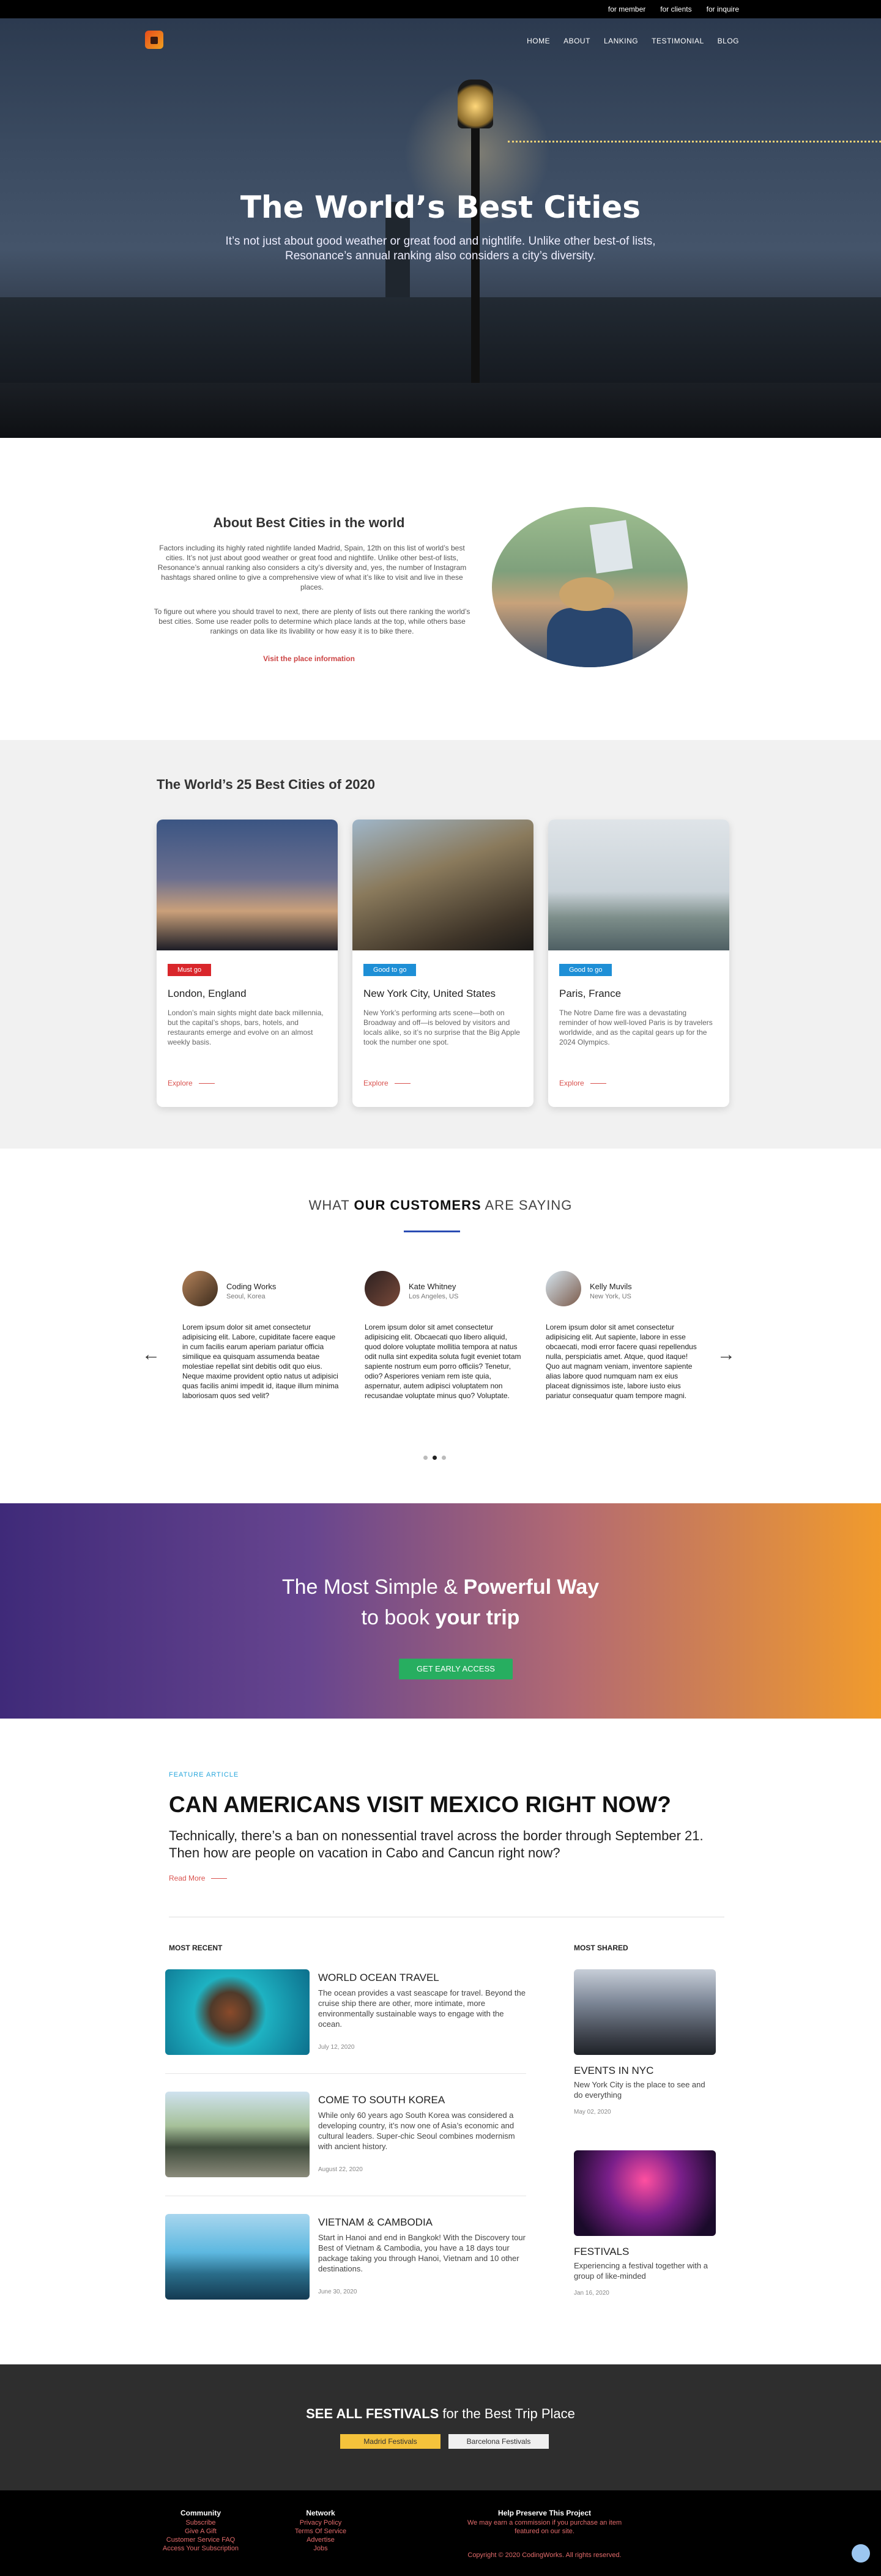 The height and width of the screenshot is (2576, 881). What do you see at coordinates (346, 2073) in the screenshot?
I see `divider` at bounding box center [346, 2073].